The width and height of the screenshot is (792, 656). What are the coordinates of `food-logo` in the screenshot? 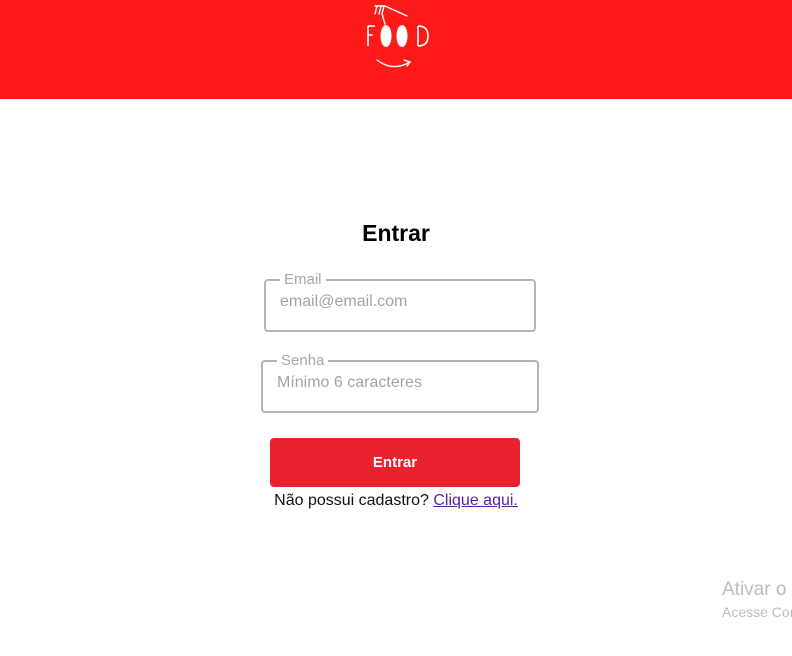 It's located at (396, 40).